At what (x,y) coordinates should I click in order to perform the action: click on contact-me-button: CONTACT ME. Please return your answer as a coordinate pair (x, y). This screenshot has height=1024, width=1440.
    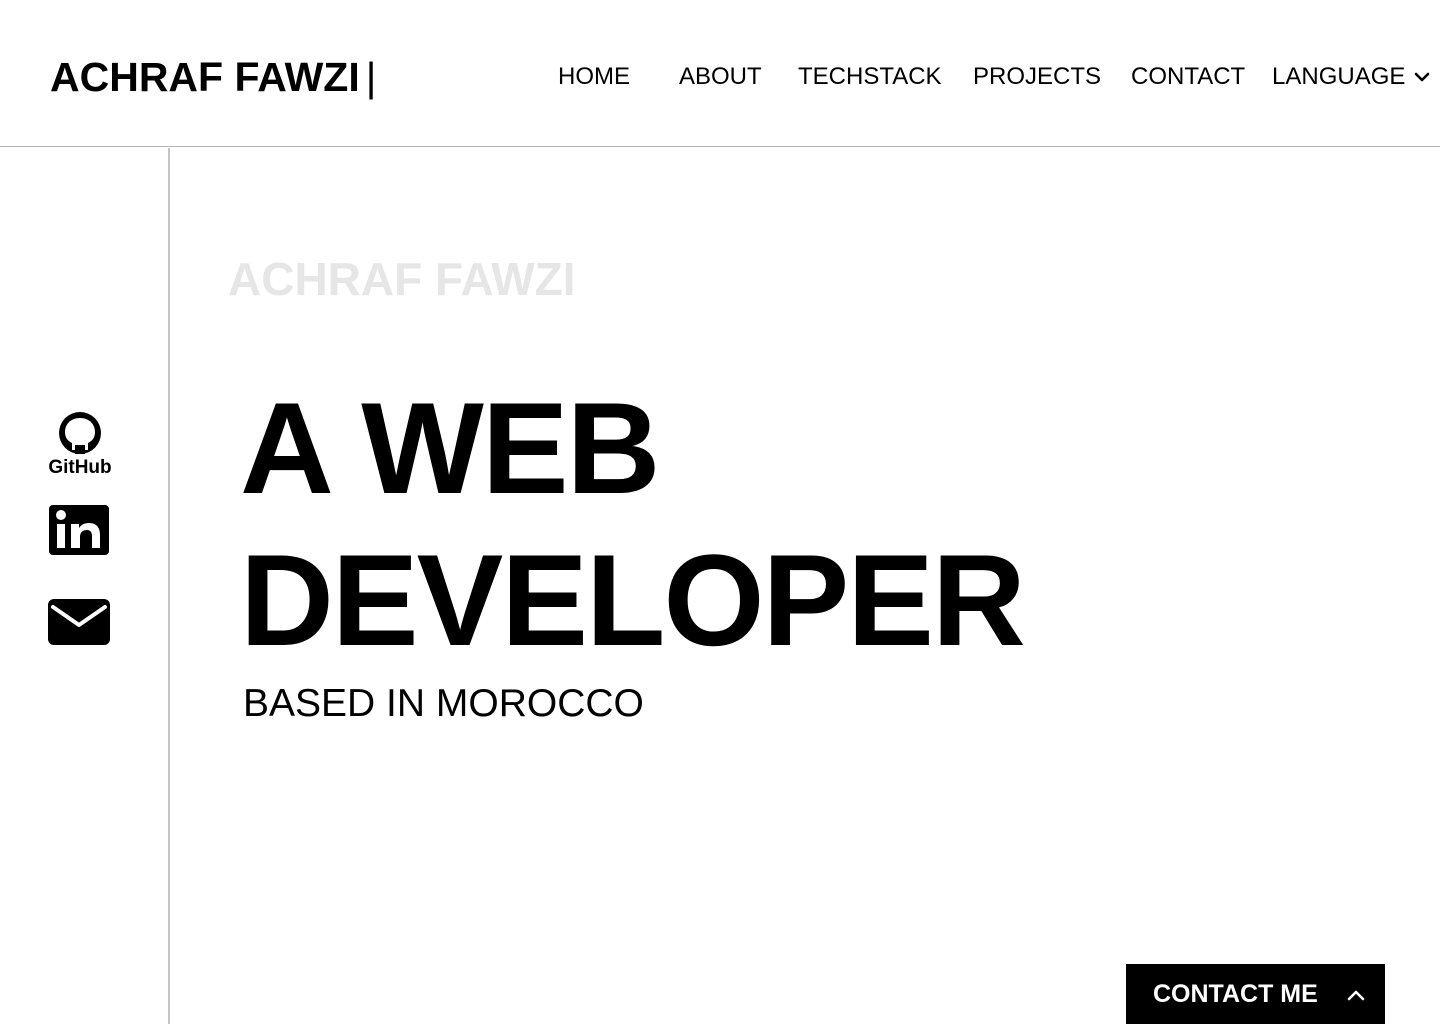
    Looking at the image, I should click on (1255, 994).